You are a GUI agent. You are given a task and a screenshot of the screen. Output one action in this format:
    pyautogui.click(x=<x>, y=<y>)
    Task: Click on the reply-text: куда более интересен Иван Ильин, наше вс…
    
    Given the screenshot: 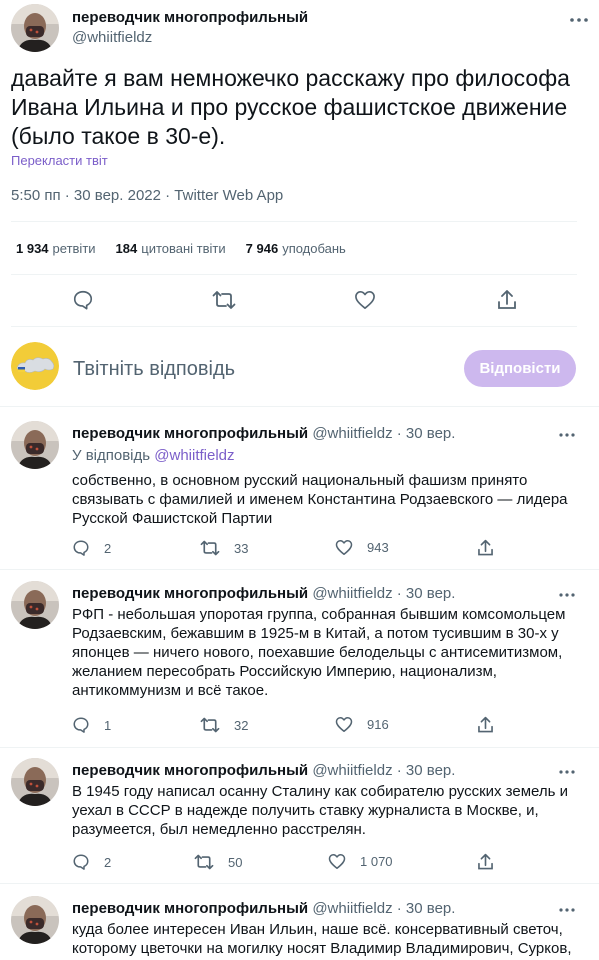 What is the action you would take?
    pyautogui.click(x=322, y=939)
    